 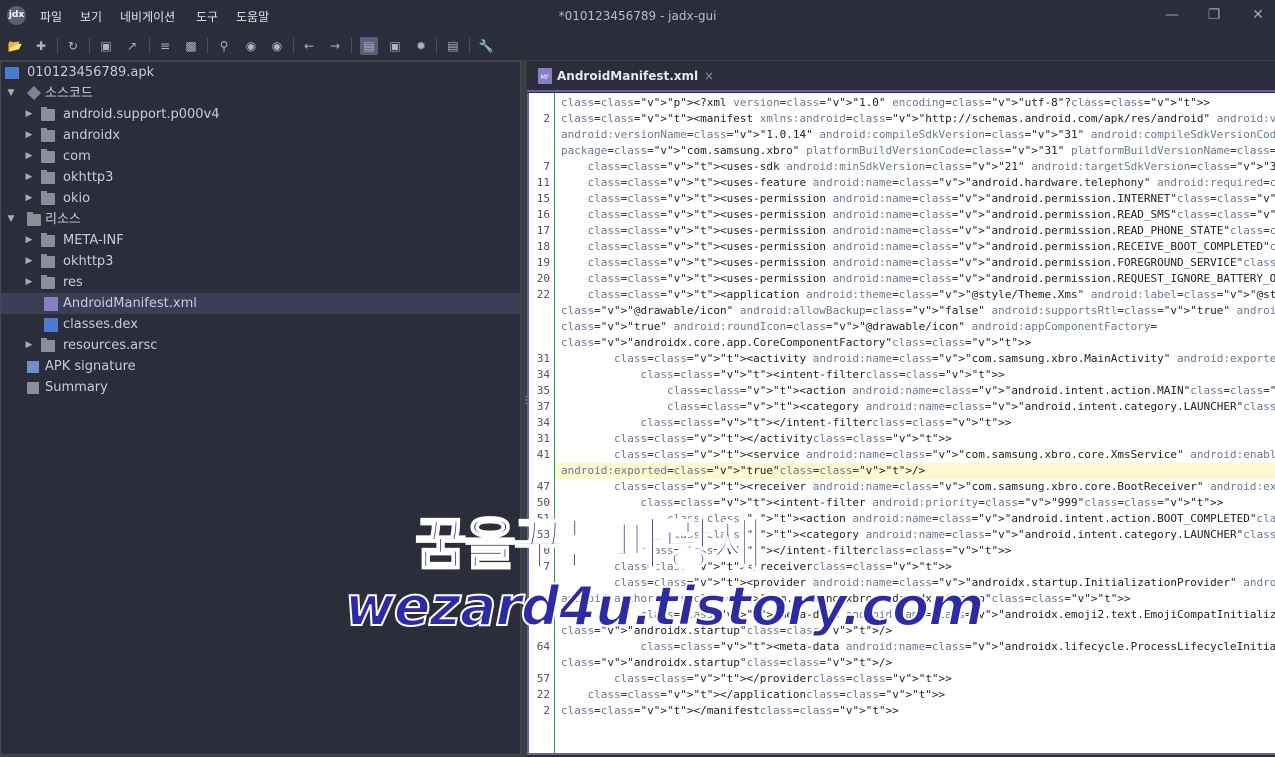 What do you see at coordinates (33, 388) in the screenshot?
I see `summary-icon` at bounding box center [33, 388].